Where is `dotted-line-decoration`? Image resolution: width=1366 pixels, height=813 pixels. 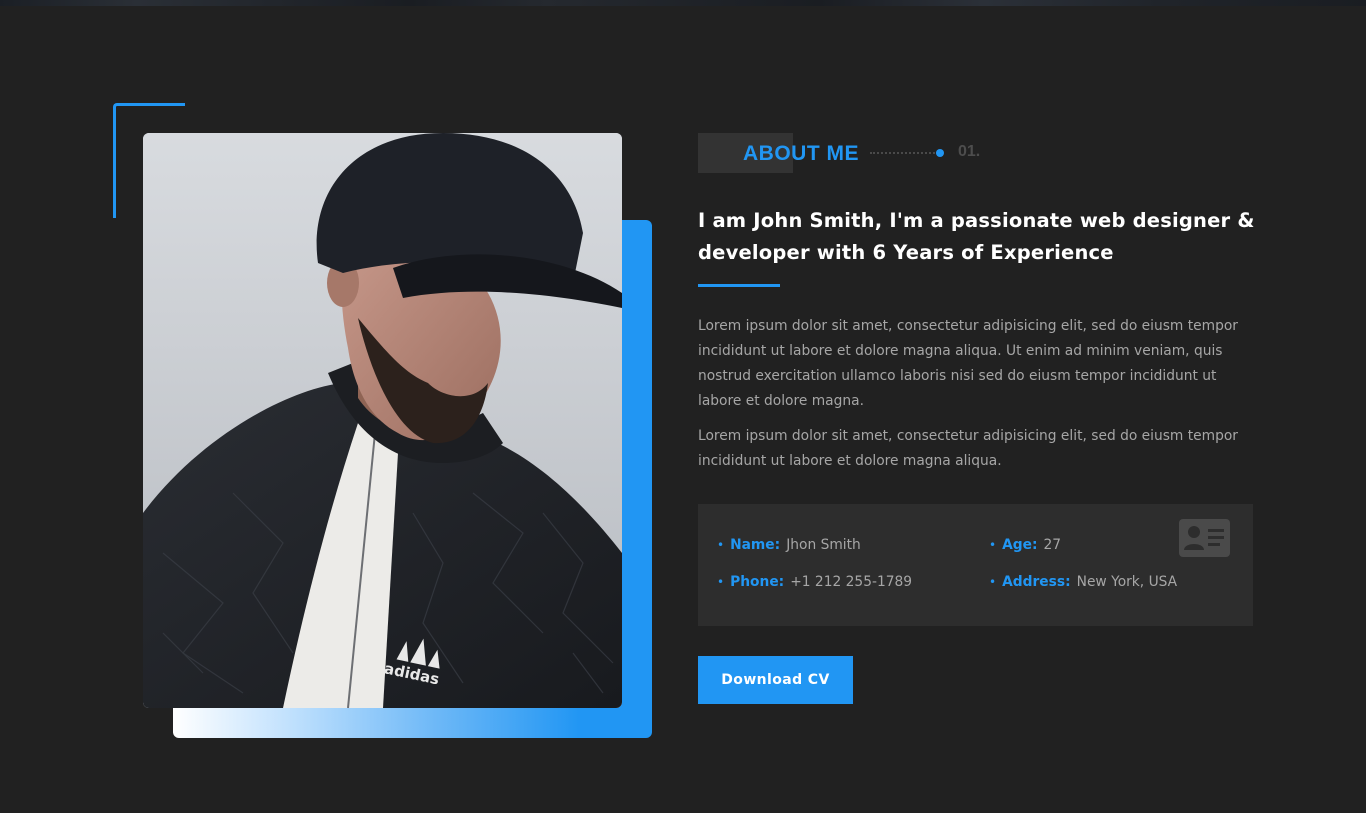
dotted-line-decoration is located at coordinates (904, 153).